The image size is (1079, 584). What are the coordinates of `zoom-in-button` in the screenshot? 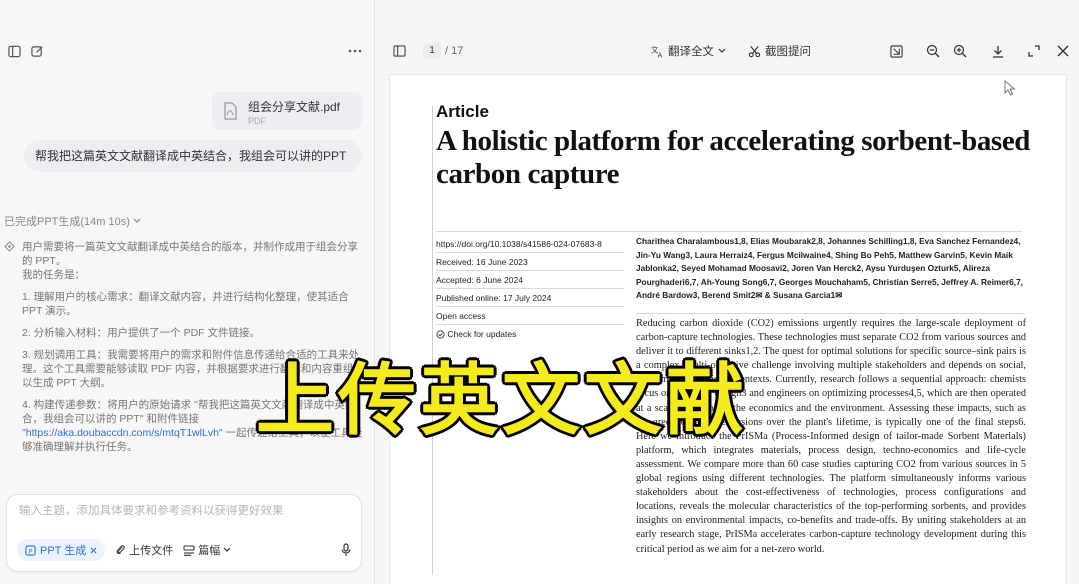 It's located at (960, 51).